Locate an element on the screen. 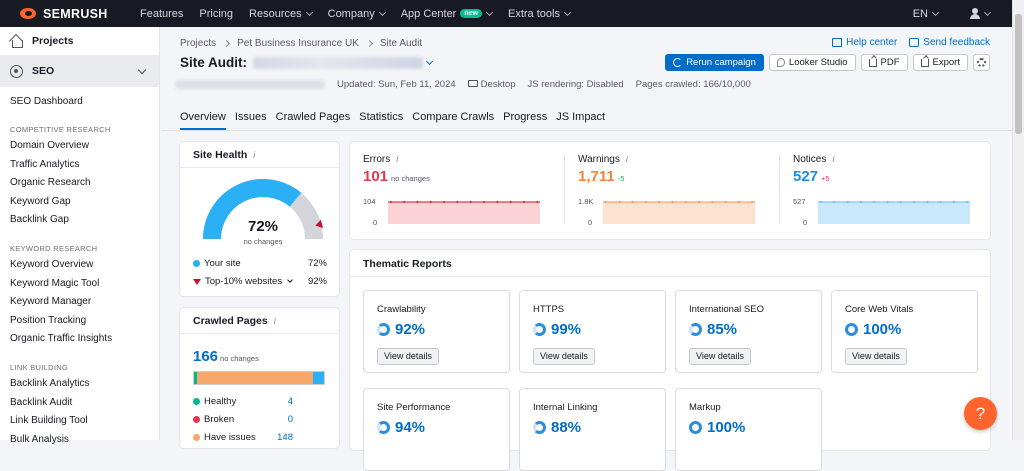 This screenshot has width=1024, height=471. tab-overview: Overview is located at coordinates (203, 120).